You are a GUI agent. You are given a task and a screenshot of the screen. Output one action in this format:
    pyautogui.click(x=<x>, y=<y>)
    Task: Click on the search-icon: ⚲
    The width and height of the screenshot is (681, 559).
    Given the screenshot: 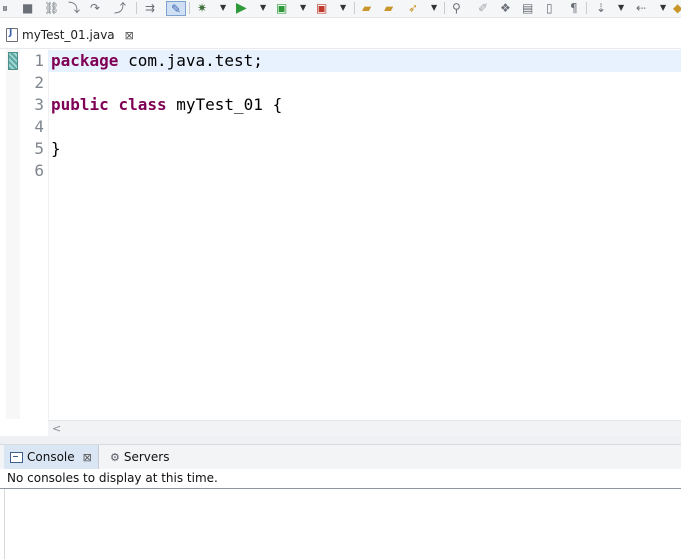 What is the action you would take?
    pyautogui.click(x=456, y=8)
    